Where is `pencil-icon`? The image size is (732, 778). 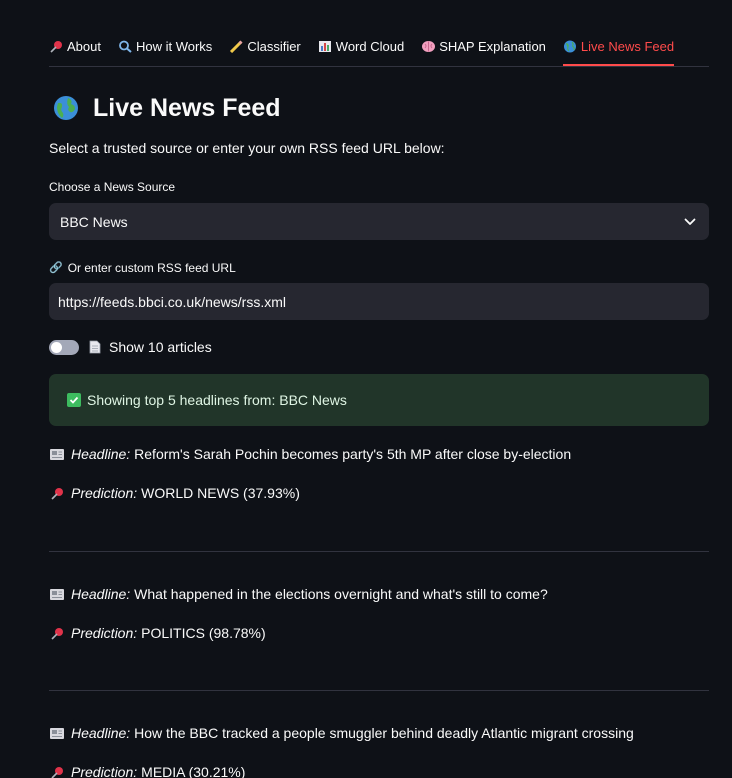
pencil-icon is located at coordinates (236, 46).